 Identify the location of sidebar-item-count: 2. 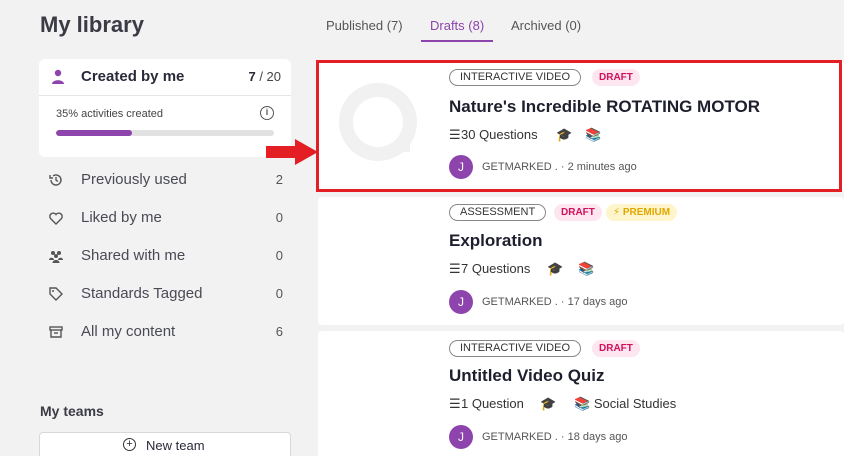
(279, 179).